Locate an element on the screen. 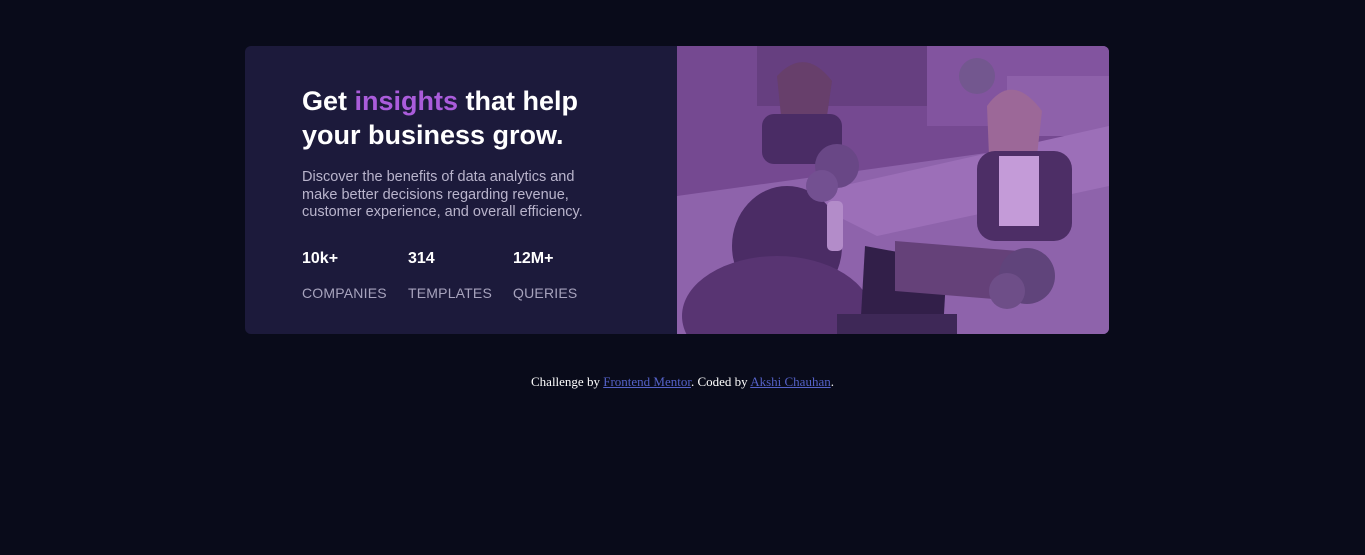 This screenshot has width=1365, height=555. author-link: Akshi Chauhan is located at coordinates (790, 381).